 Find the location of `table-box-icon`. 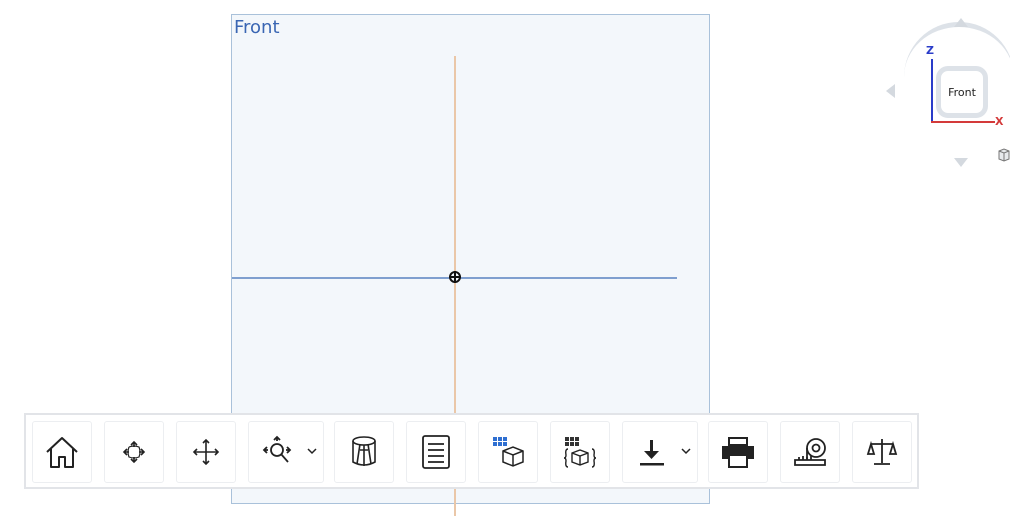

table-box-icon is located at coordinates (508, 452).